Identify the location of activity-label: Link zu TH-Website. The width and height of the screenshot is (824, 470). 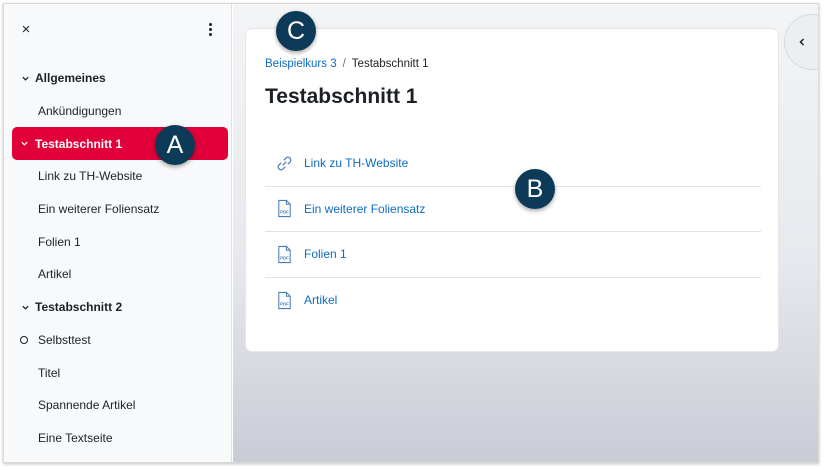
(356, 163).